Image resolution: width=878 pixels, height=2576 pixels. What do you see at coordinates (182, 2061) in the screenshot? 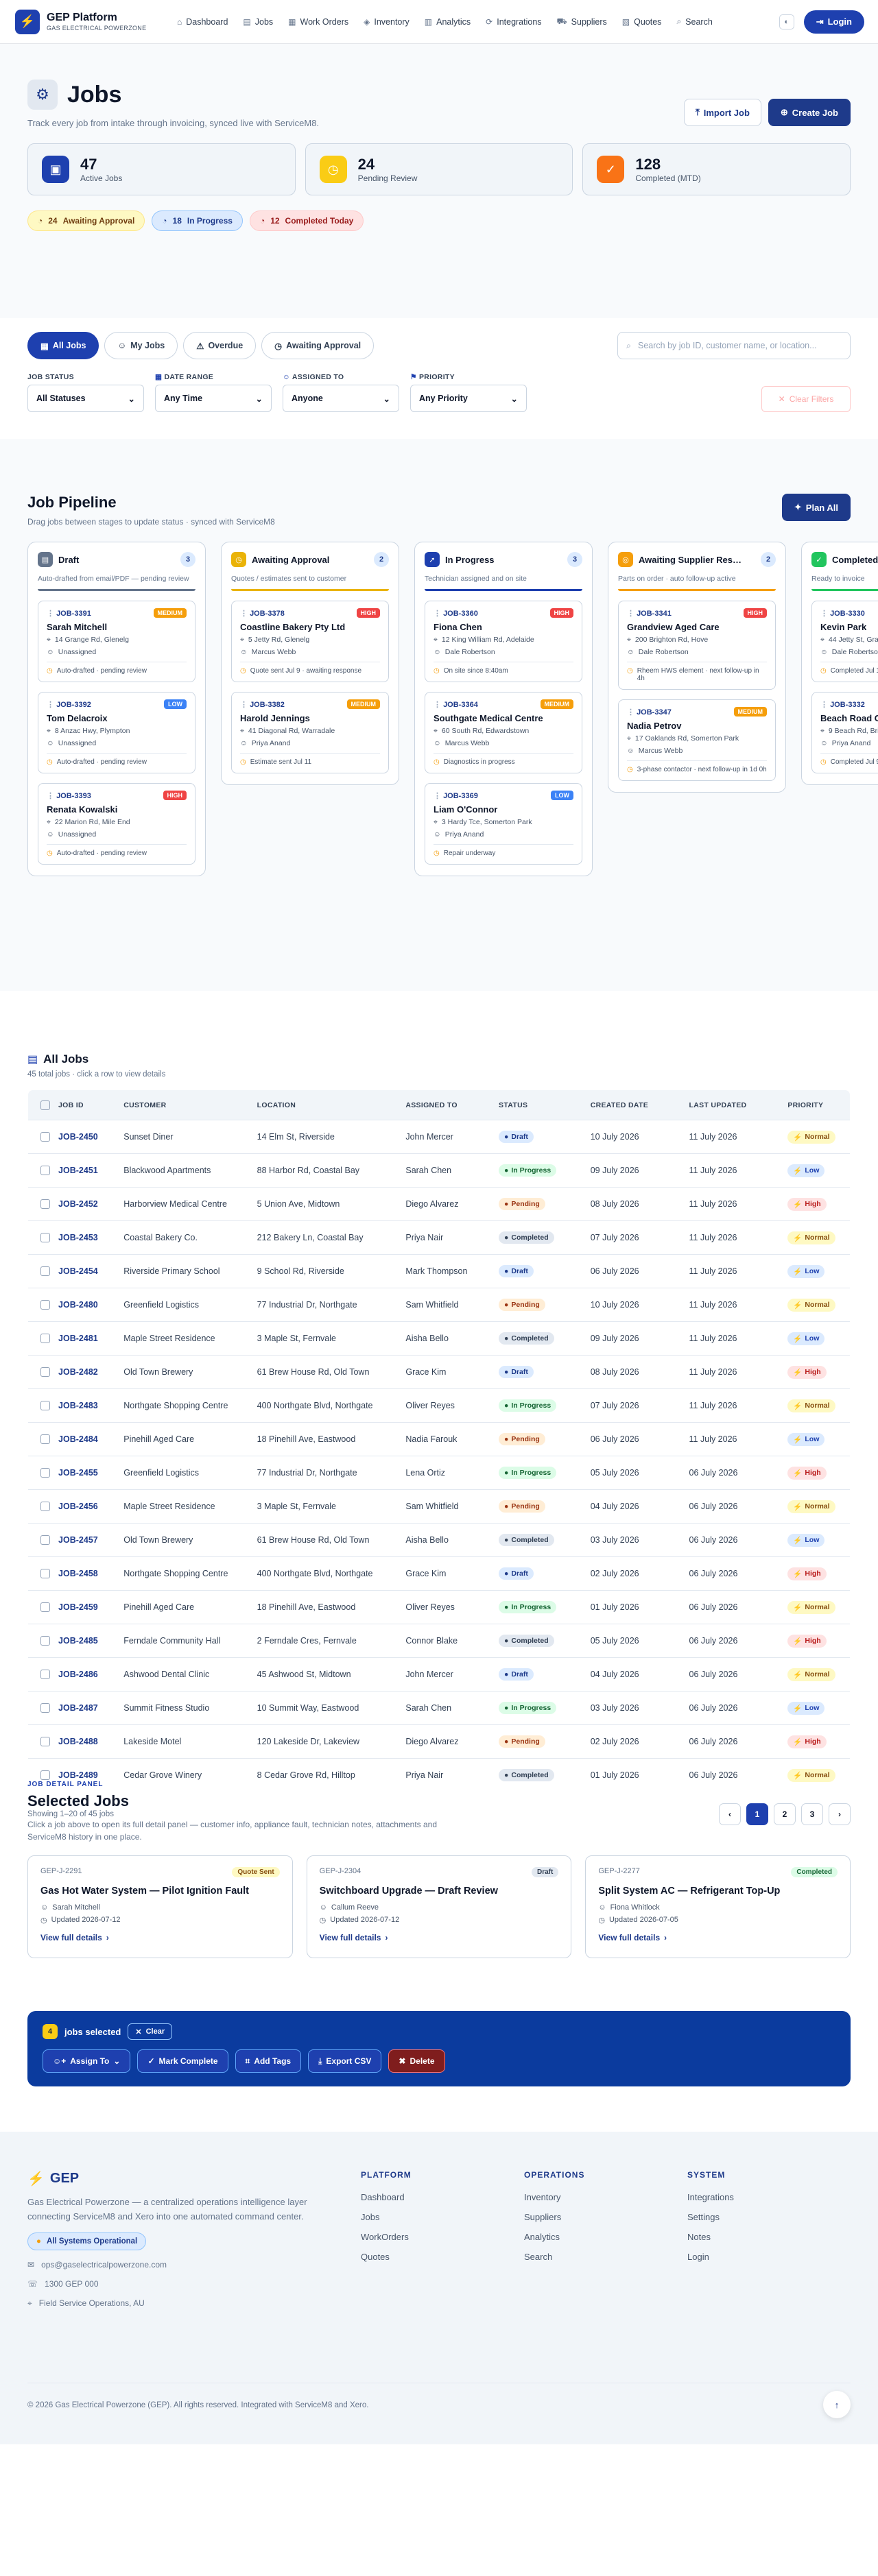
I see `mark-complete-button: ✓ Mark Complete` at bounding box center [182, 2061].